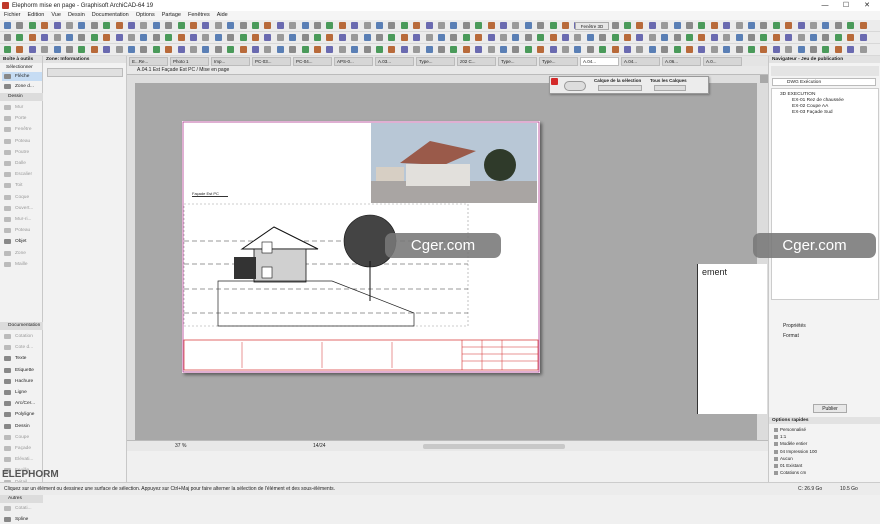 The image size is (880, 524). I want to click on quick-option-5: 01 Existant, so click(788, 465).